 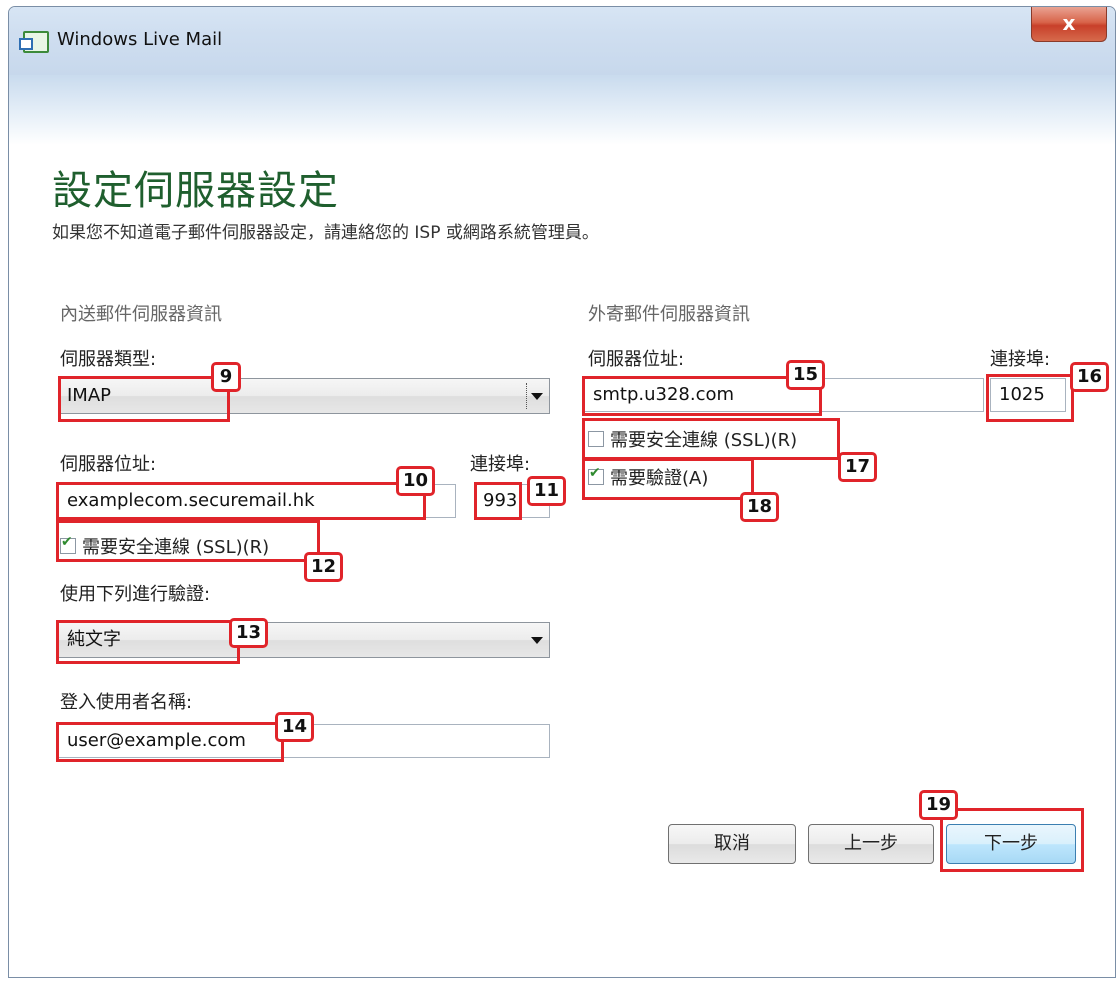 I want to click on outgoing-port-label: 連接埠:, so click(x=1020, y=359).